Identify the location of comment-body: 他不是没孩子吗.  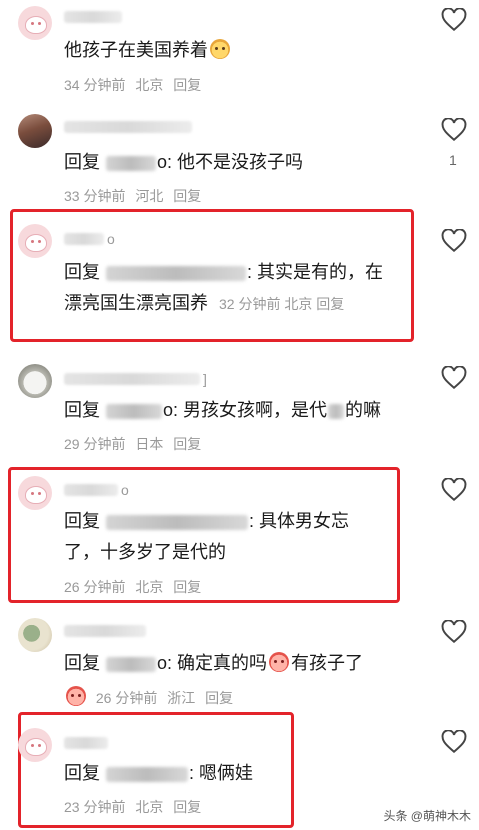
(240, 162).